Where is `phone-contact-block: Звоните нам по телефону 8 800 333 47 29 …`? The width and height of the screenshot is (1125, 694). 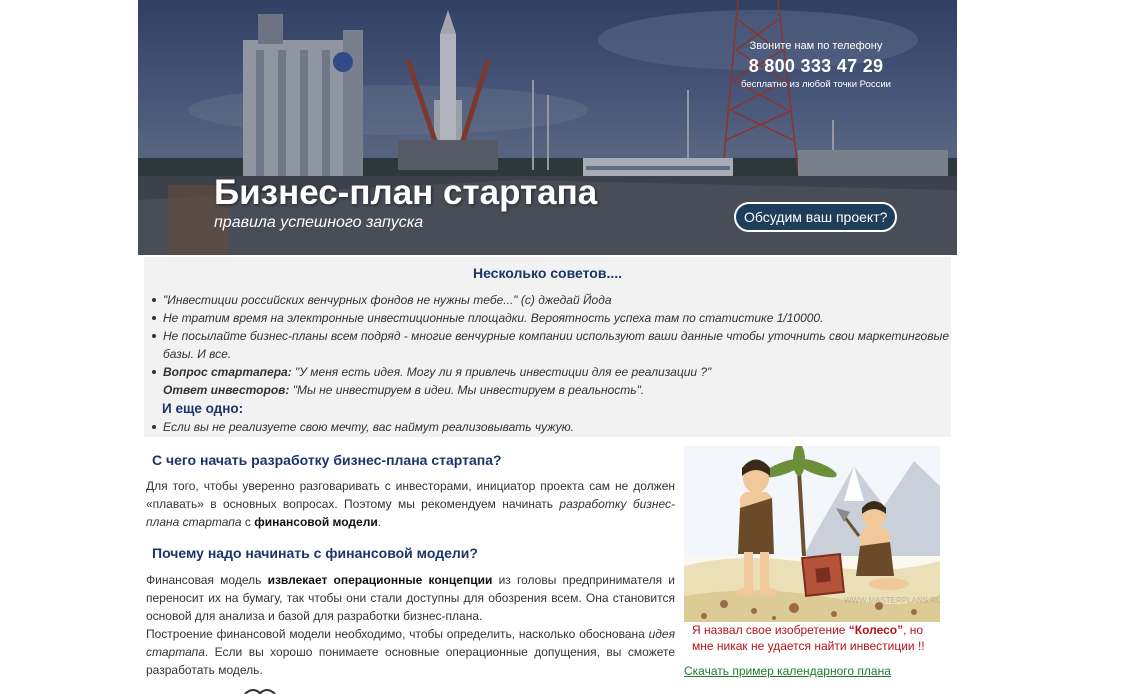
phone-contact-block: Звоните нам по телефону 8 800 333 47 29 … is located at coordinates (816, 65).